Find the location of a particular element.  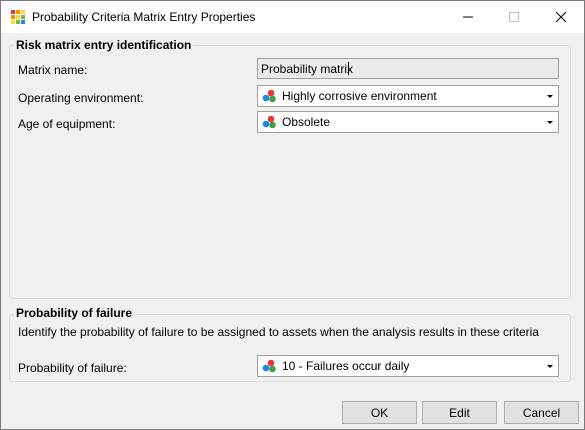

ok-button: OK is located at coordinates (379, 412).